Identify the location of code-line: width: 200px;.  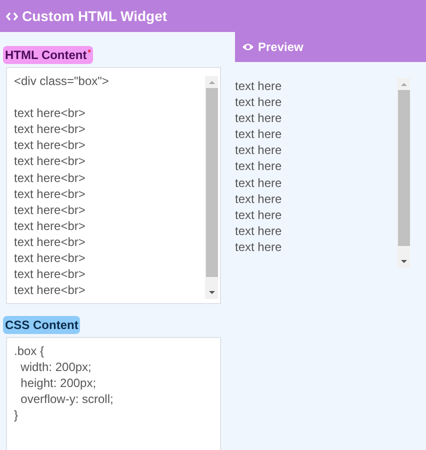
(56, 367).